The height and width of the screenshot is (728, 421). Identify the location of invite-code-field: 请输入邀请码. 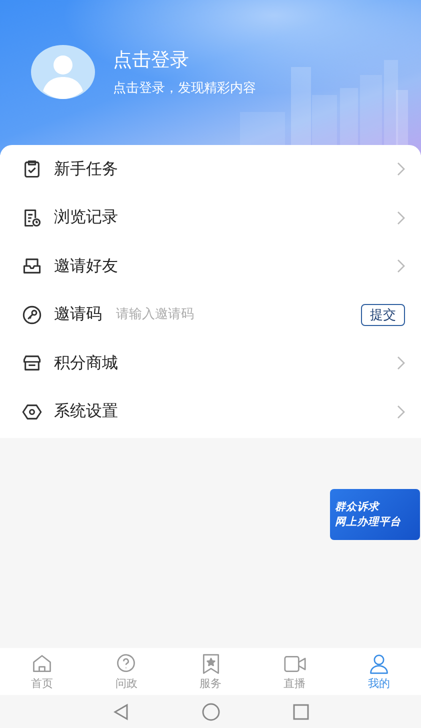
(231, 315).